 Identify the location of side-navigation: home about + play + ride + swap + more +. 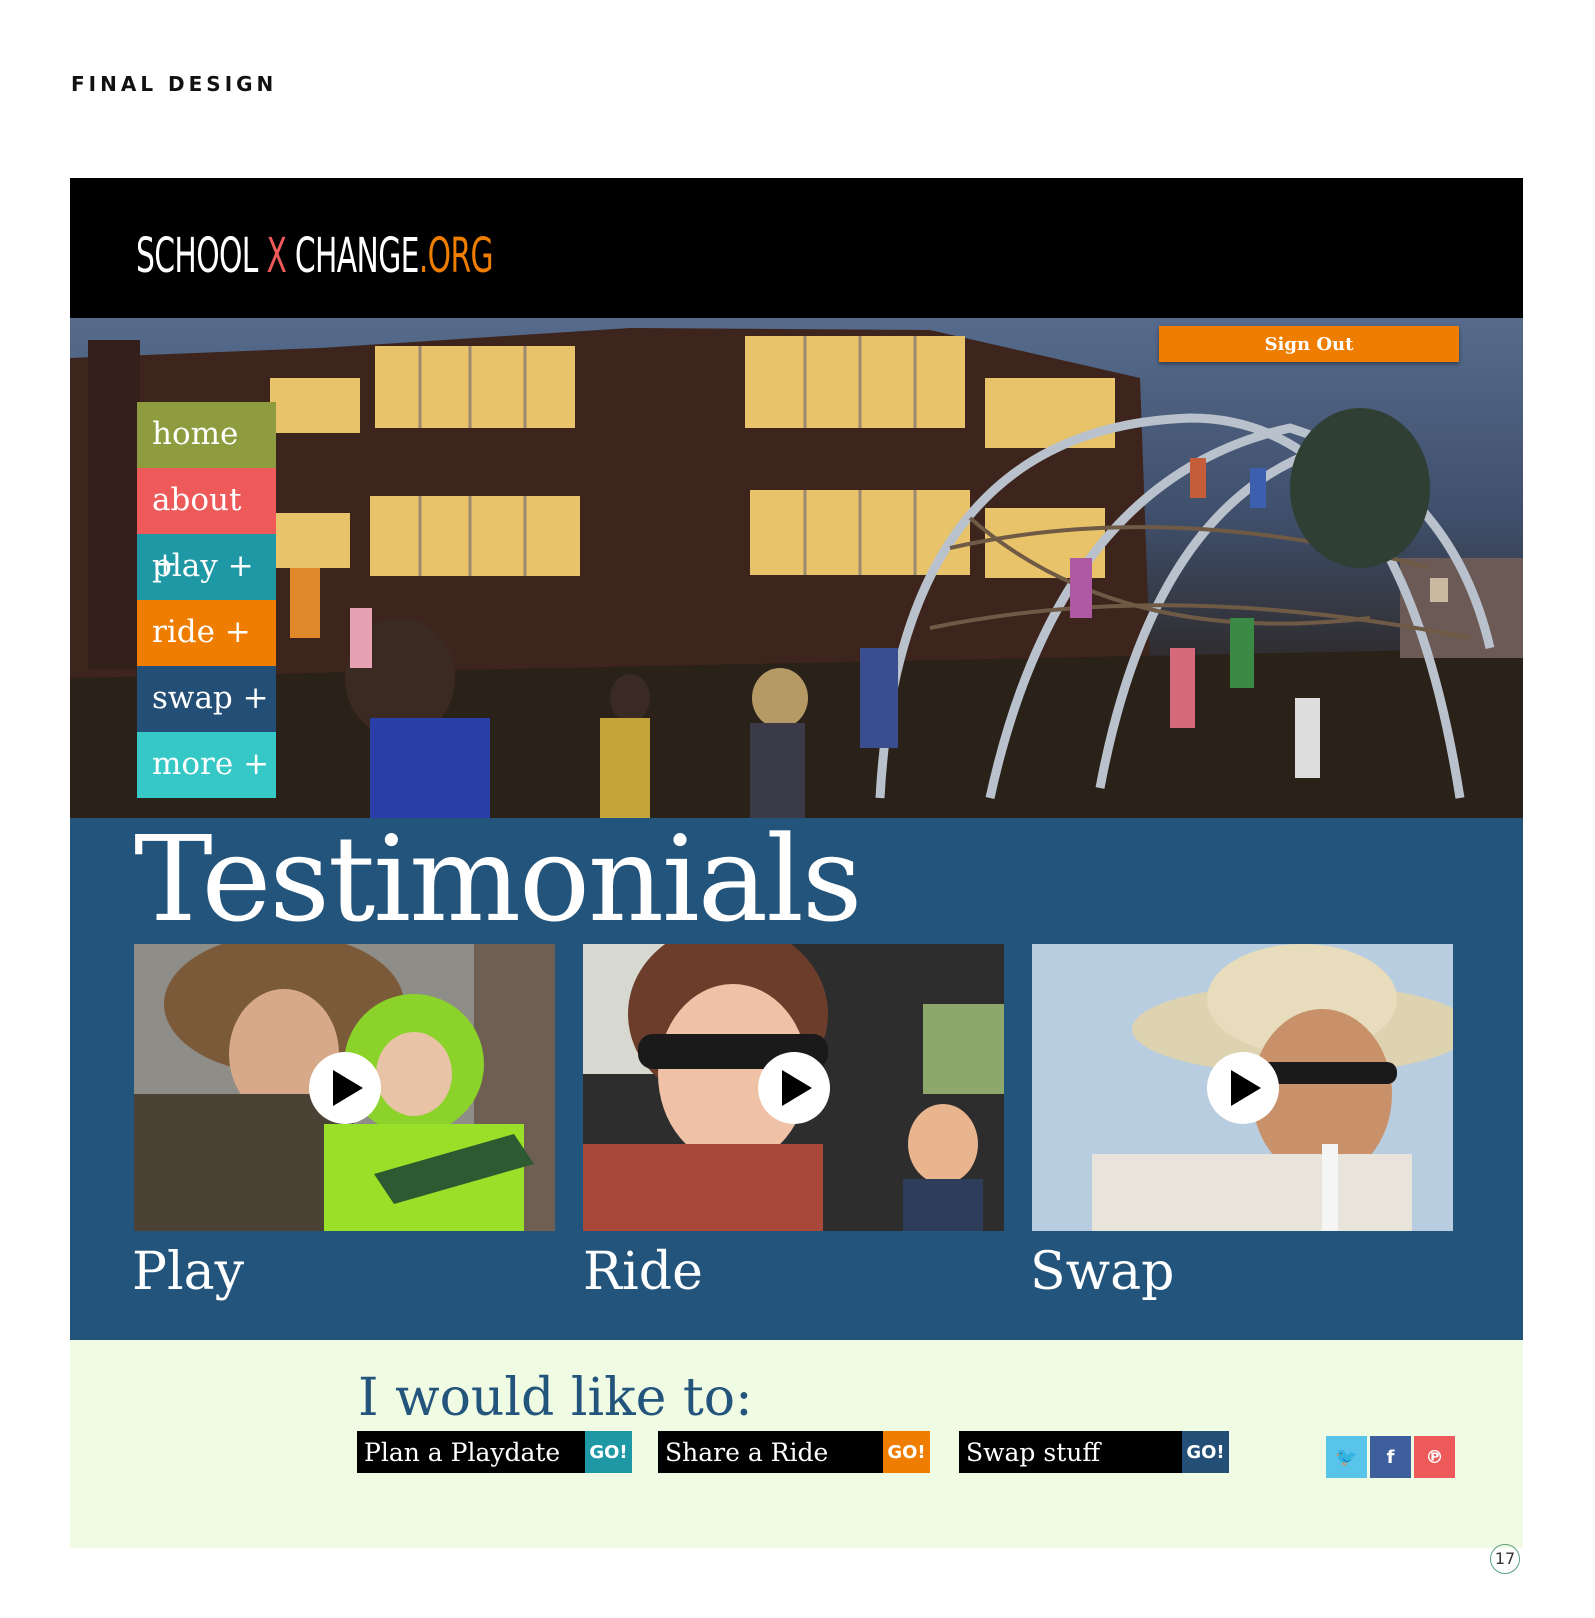
(206, 600).